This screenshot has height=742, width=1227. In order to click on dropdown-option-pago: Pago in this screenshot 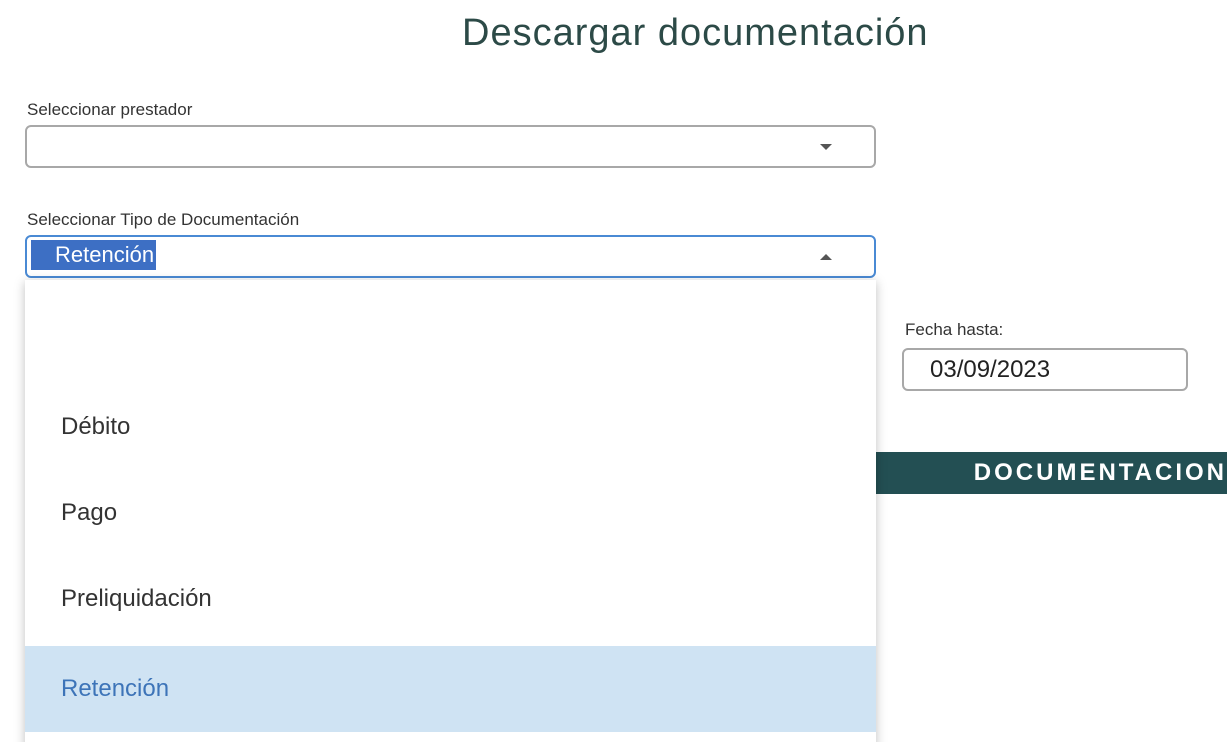, I will do `click(450, 513)`.